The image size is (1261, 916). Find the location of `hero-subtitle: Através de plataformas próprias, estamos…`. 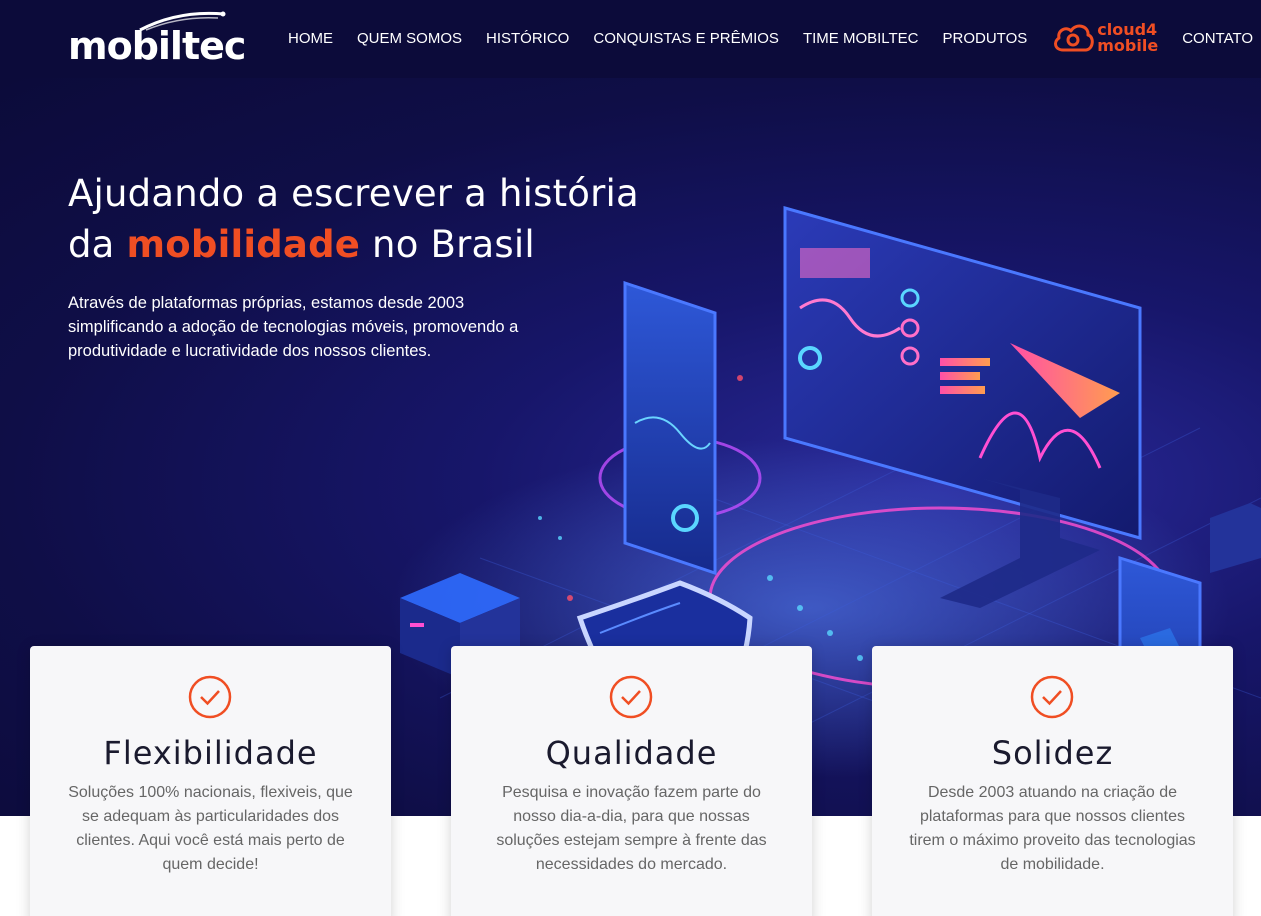

hero-subtitle: Através de plataformas próprias, estamos… is located at coordinates (293, 327).